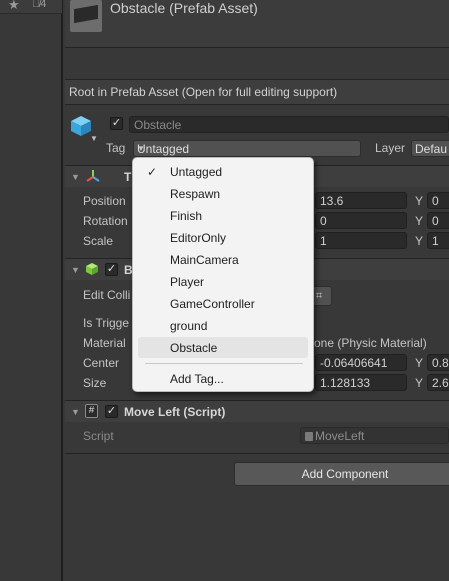  Describe the element at coordinates (340, 436) in the screenshot. I see `script-value: MoveLeft` at that location.